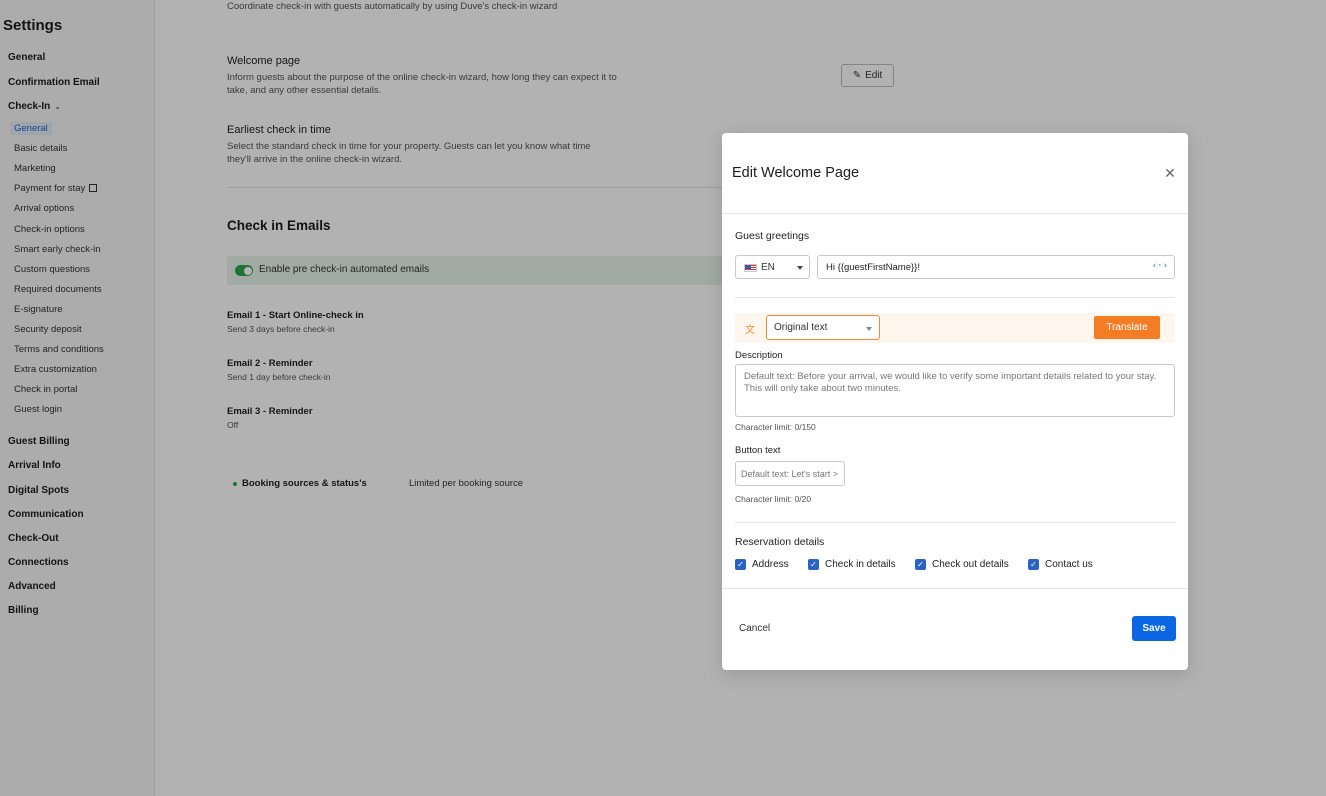  Describe the element at coordinates (996, 267) in the screenshot. I see `greeting-input: Hi {{guestFirstName}}! ‹·›` at that location.